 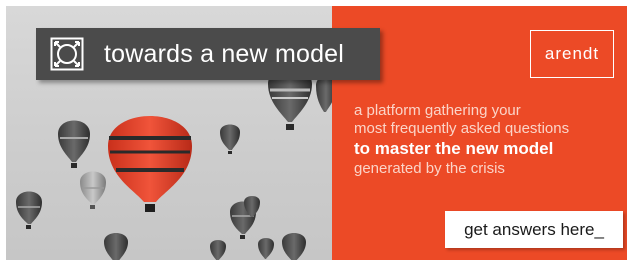 What do you see at coordinates (230, 139) in the screenshot?
I see `balloon-mid-small` at bounding box center [230, 139].